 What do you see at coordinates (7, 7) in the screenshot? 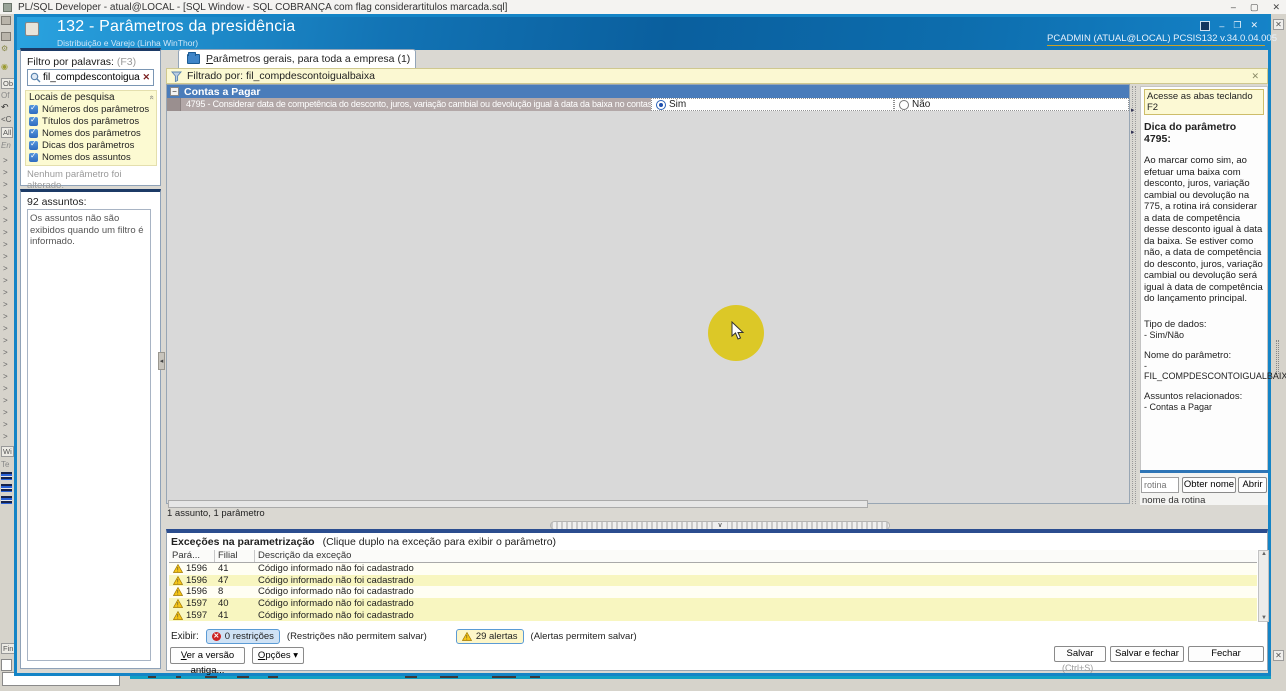
I see `plsql-app-icon` at bounding box center [7, 7].